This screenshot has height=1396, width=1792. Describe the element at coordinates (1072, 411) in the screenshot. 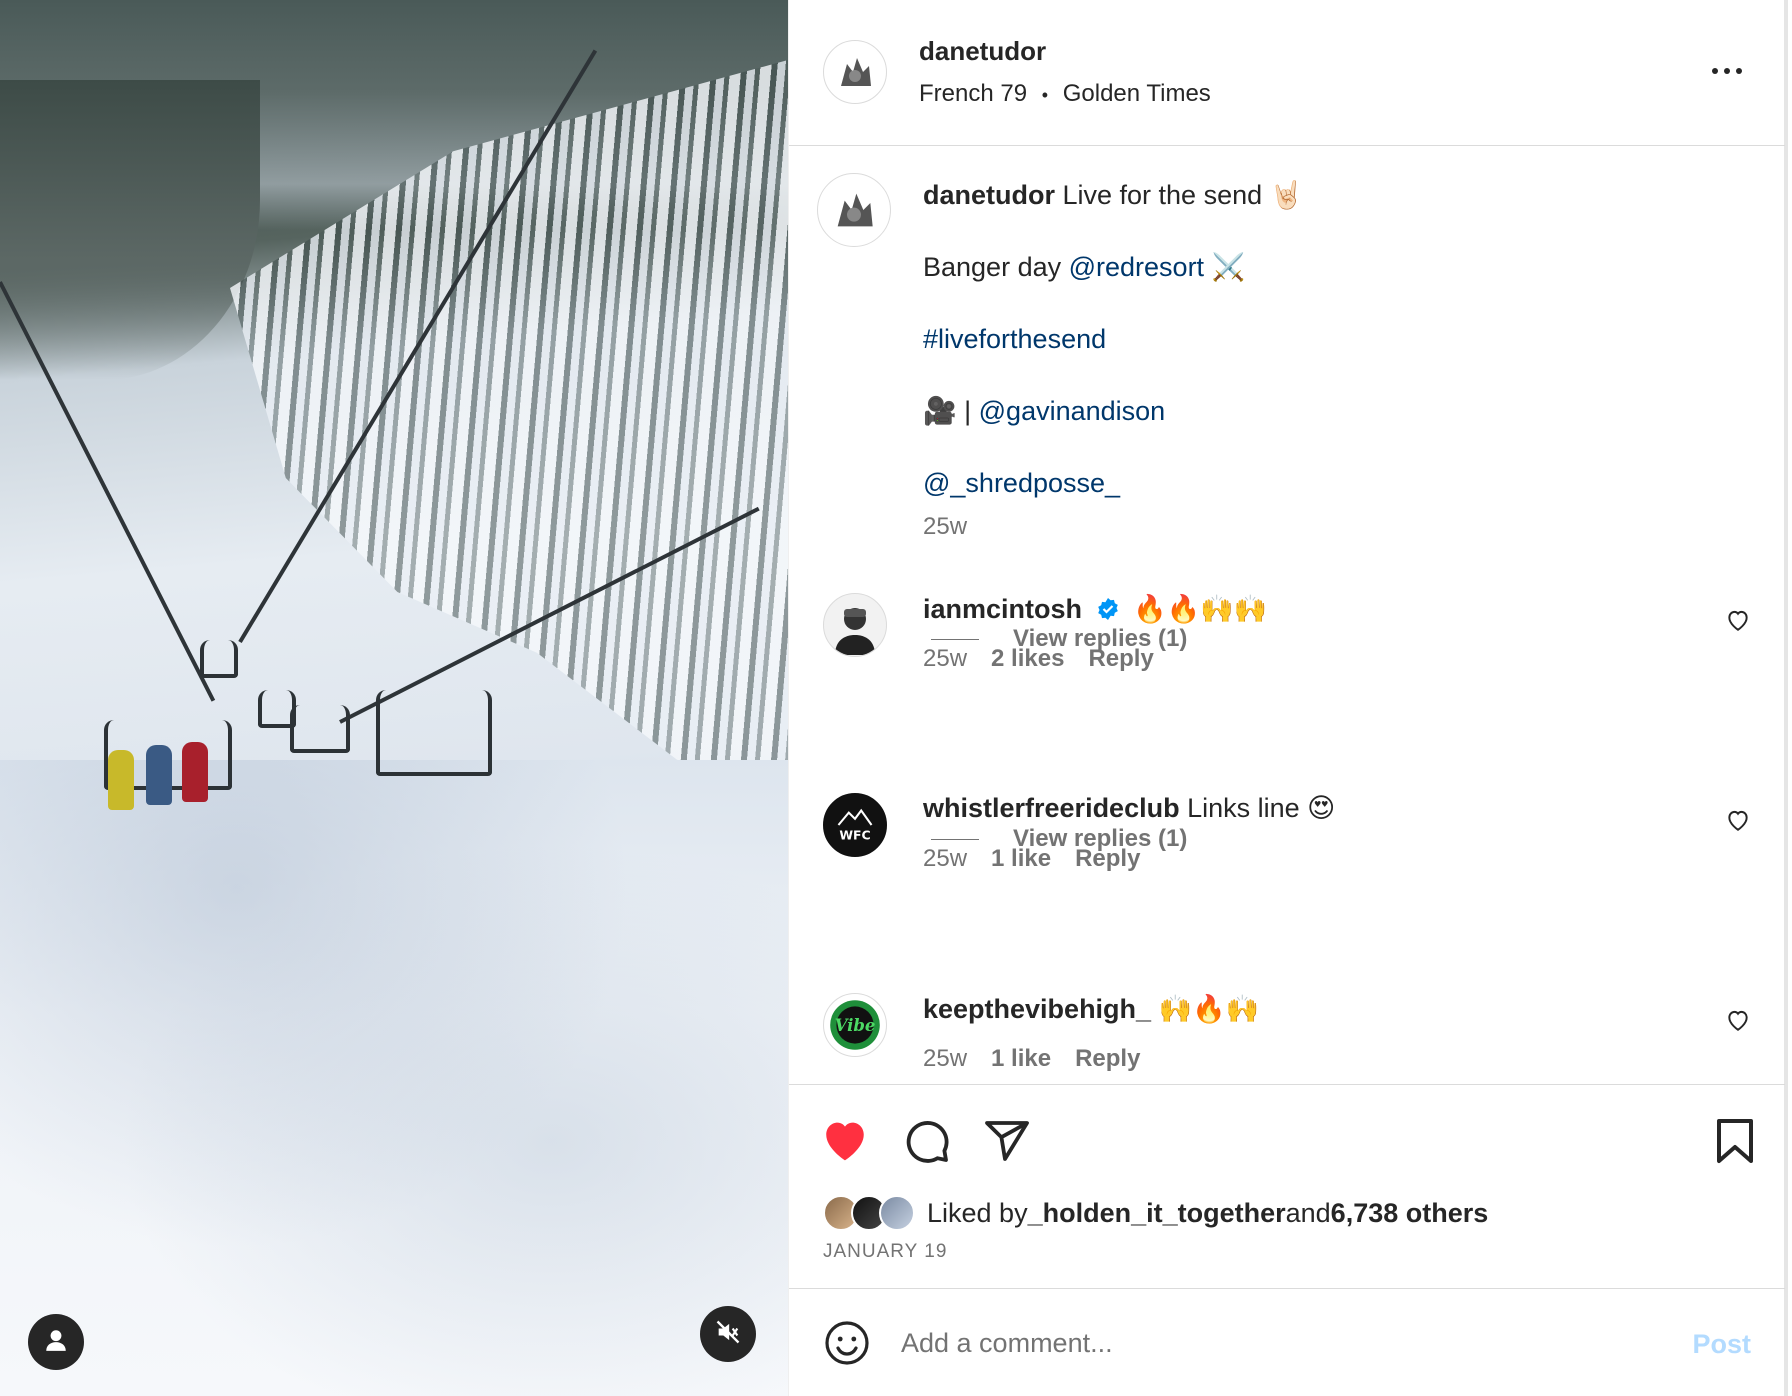

I see `mention-link: @gavinandison` at that location.